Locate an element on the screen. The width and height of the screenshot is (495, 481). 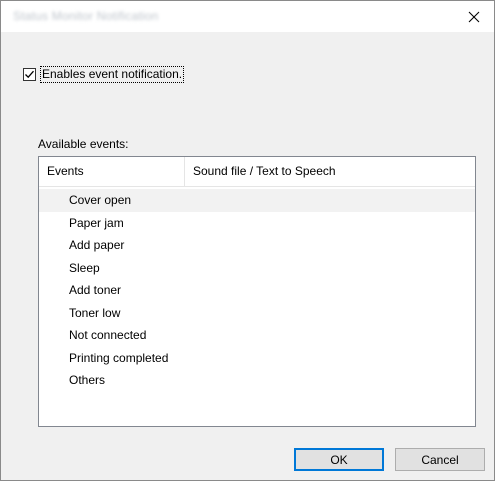
list-item-sleep: Sleep is located at coordinates (257, 268).